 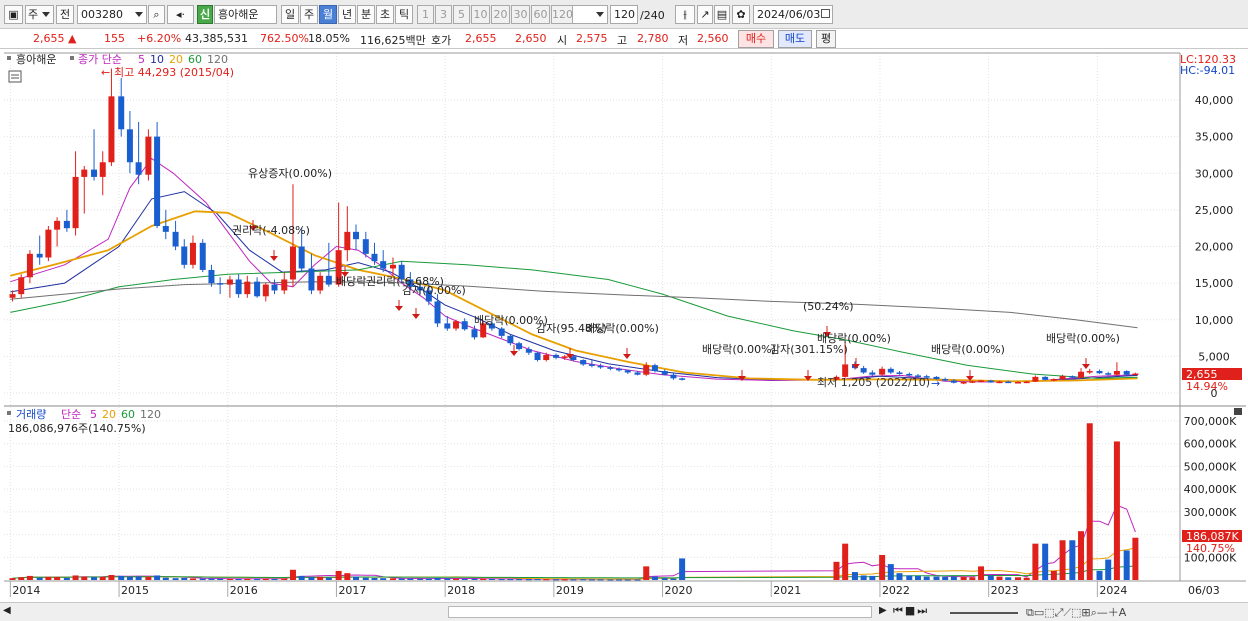 I want to click on period-button-0: 일, so click(x=290, y=14).